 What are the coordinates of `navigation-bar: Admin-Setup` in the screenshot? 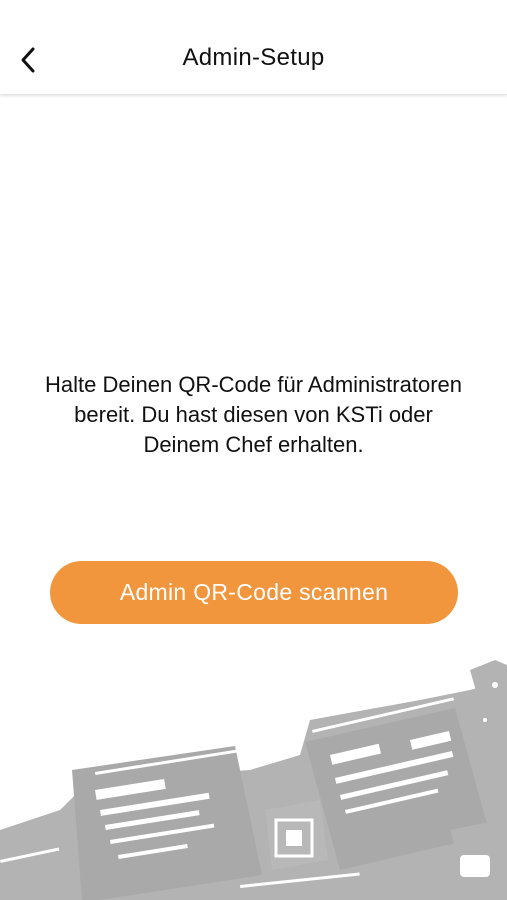 It's located at (253, 47).